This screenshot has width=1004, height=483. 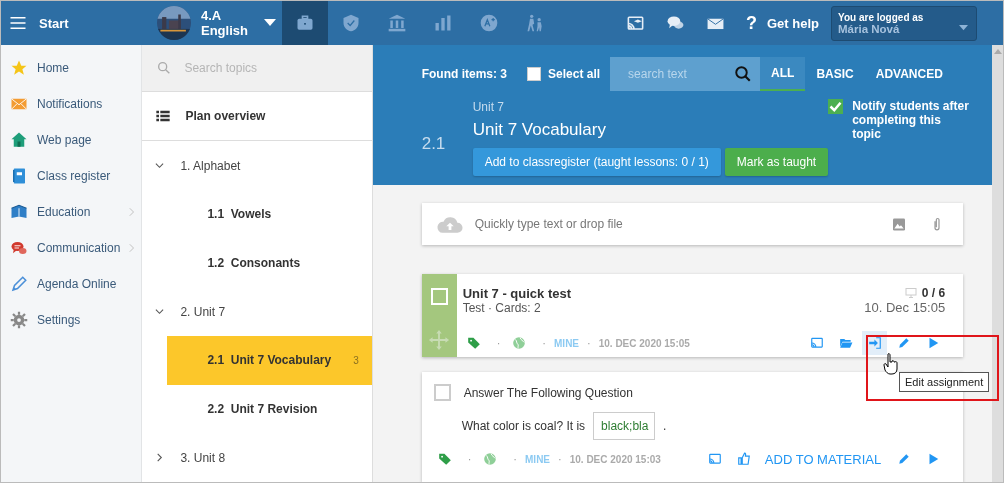 I want to click on chevron-right-icon, so click(x=160, y=458).